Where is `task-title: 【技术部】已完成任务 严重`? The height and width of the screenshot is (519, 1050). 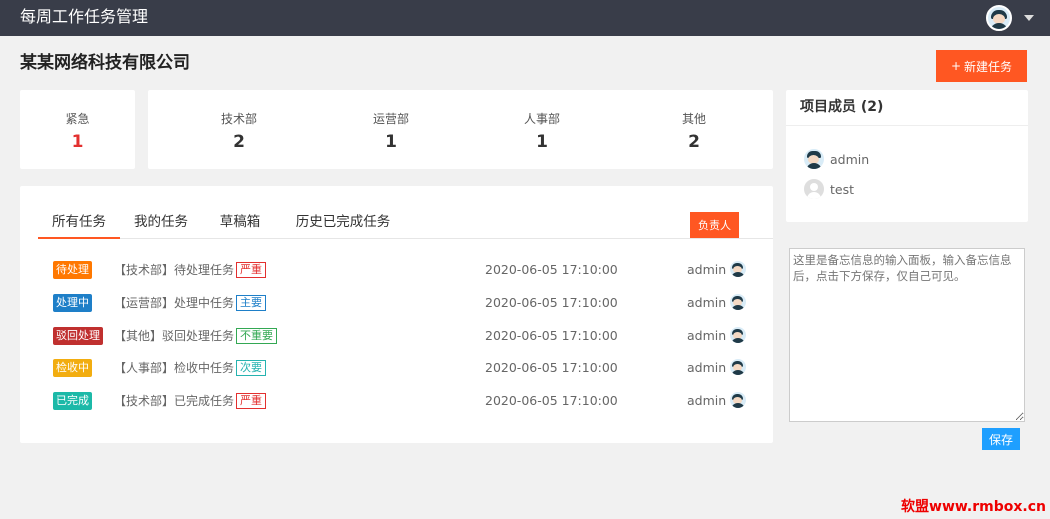
task-title: 【技术部】已完成任务 严重 is located at coordinates (190, 401).